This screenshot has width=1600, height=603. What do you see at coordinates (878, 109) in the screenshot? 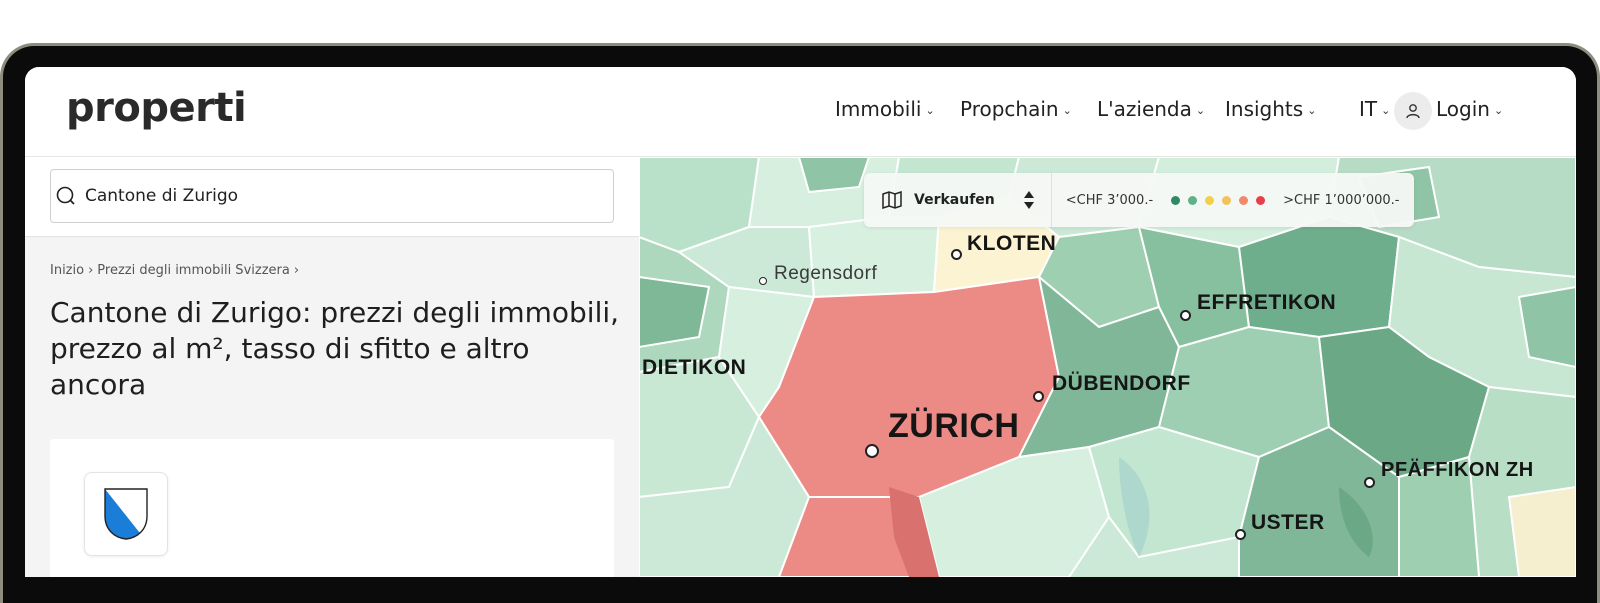
I see `nav-item-label: Immobili` at bounding box center [878, 109].